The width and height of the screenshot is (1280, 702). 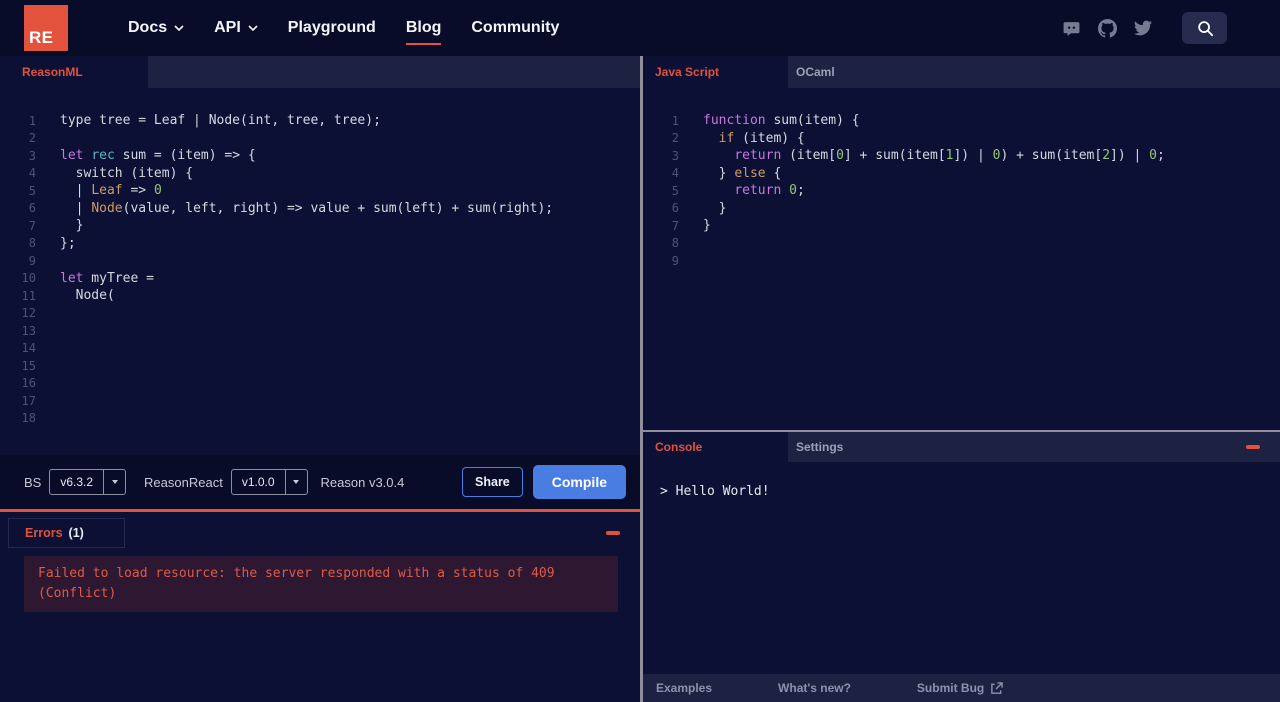 I want to click on code-line: 11 Node(, so click(x=68, y=296).